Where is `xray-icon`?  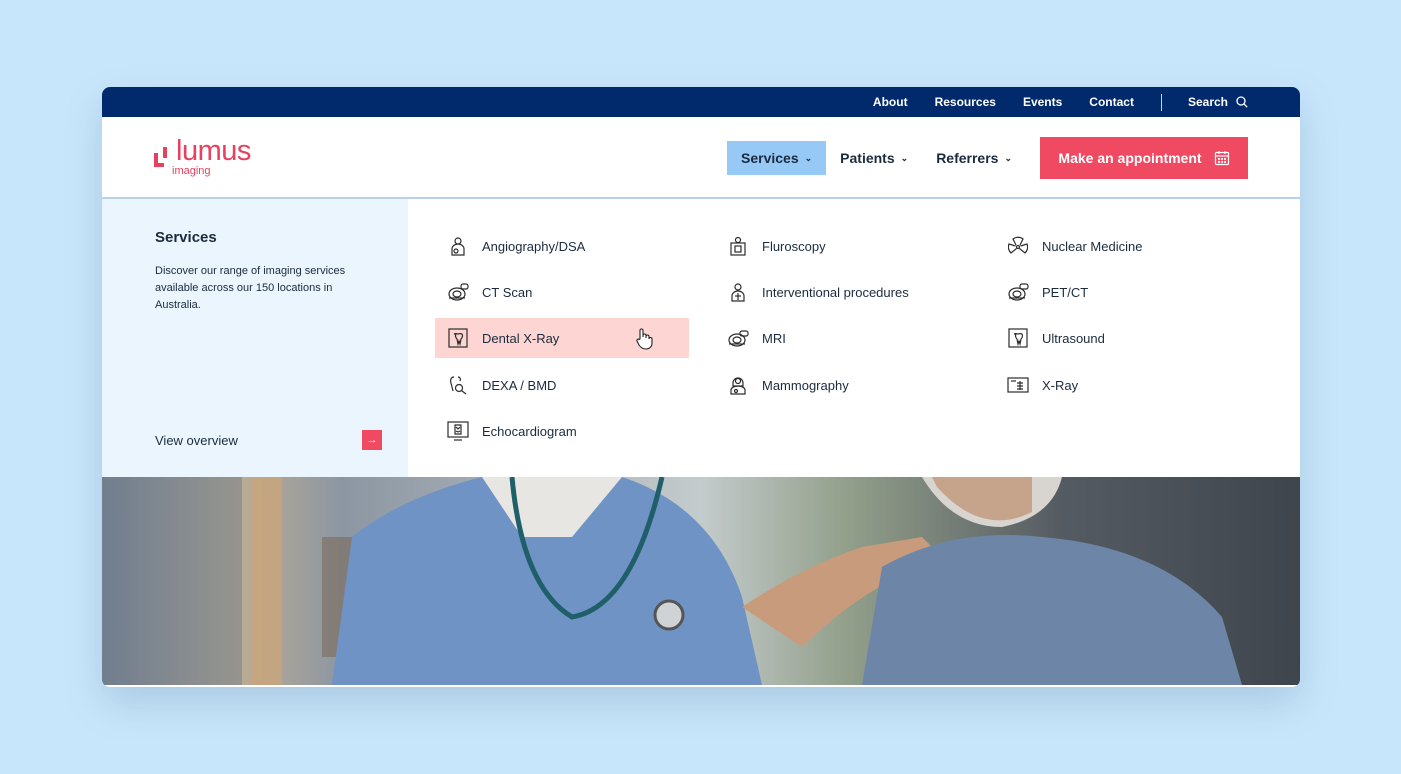 xray-icon is located at coordinates (1018, 385).